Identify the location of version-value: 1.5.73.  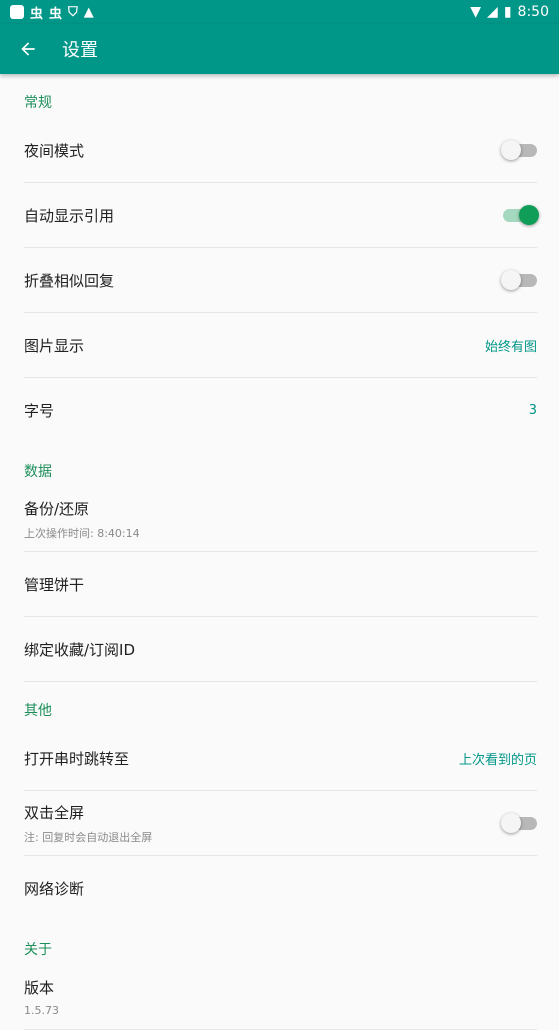
(41, 1010).